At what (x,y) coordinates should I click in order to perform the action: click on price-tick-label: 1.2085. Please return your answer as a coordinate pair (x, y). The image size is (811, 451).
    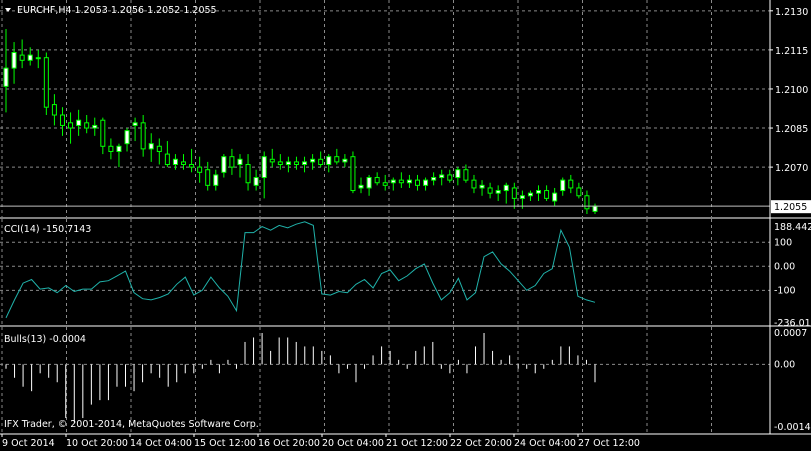
    Looking at the image, I should click on (791, 129).